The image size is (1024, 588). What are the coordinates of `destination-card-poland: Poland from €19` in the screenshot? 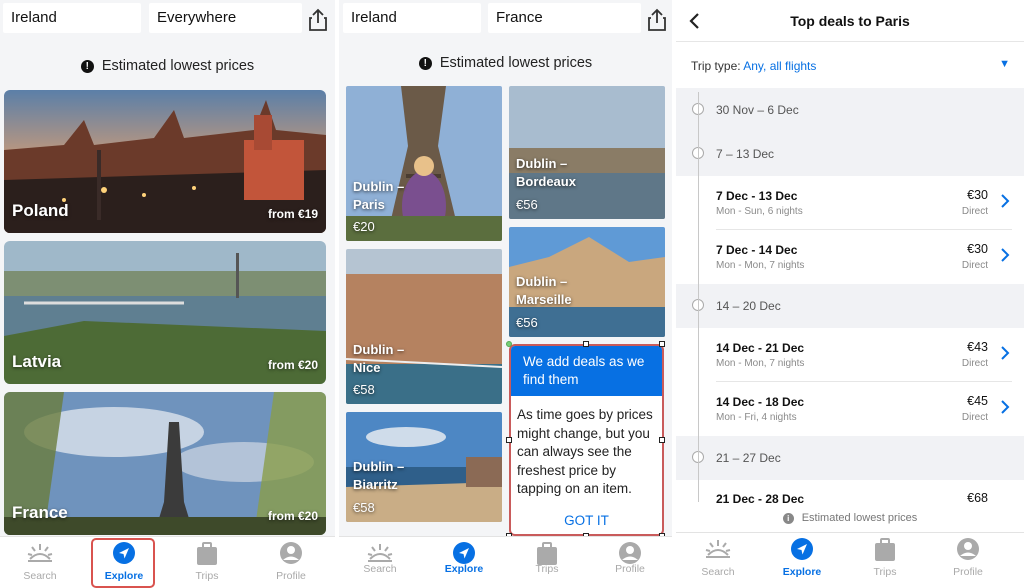 It's located at (165, 161).